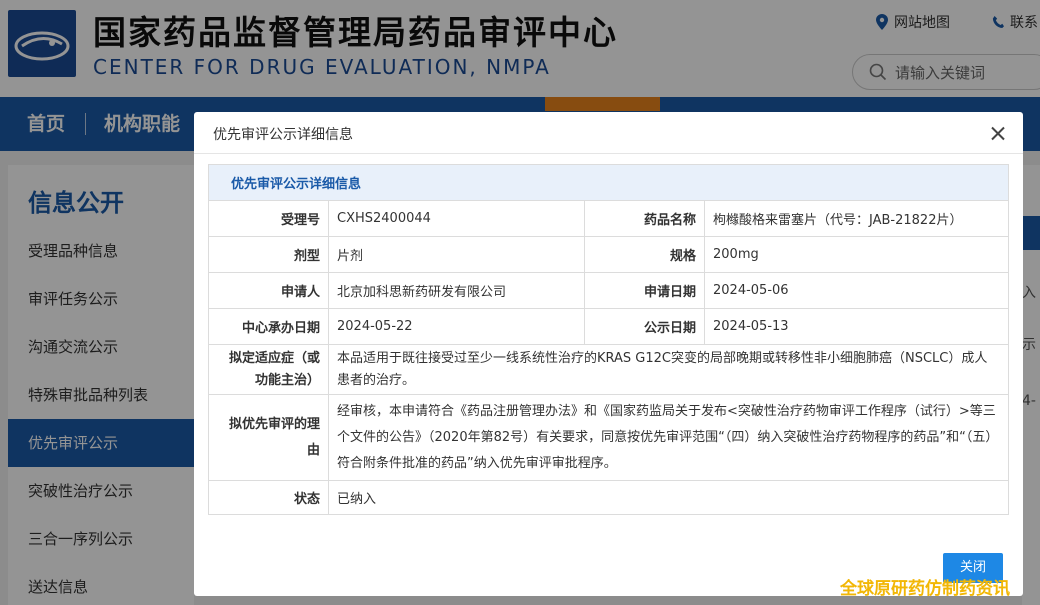 The image size is (1040, 605). What do you see at coordinates (456, 290) in the screenshot?
I see `applicant-value: 北京加科思新药研发有限公司` at bounding box center [456, 290].